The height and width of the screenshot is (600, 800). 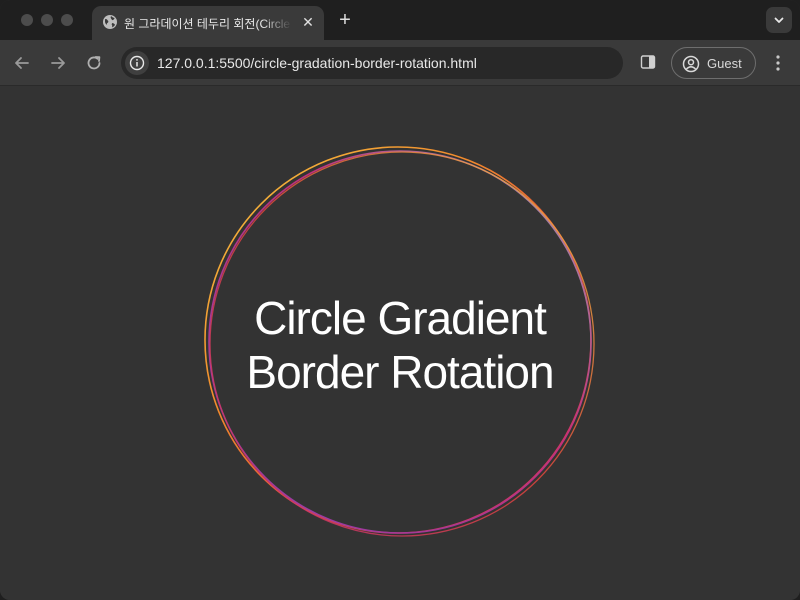 What do you see at coordinates (400, 372) in the screenshot?
I see `heading-line-2: Border Rotation` at bounding box center [400, 372].